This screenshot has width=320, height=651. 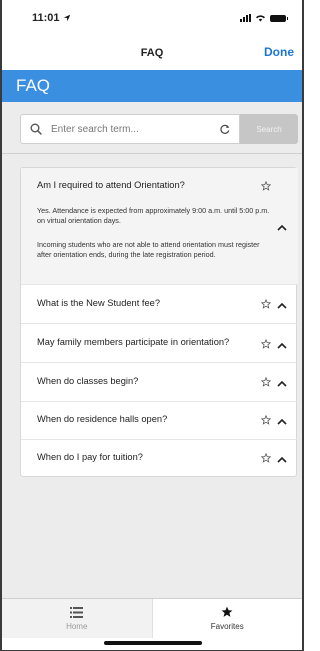 I want to click on tab-favorites: Favorites, so click(x=226, y=618).